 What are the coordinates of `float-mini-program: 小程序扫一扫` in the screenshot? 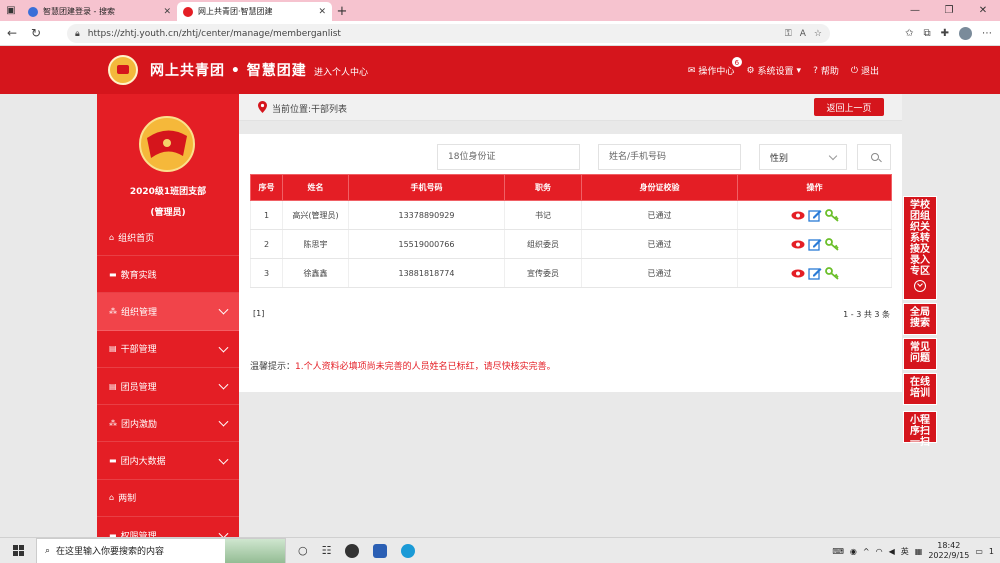 It's located at (920, 429).